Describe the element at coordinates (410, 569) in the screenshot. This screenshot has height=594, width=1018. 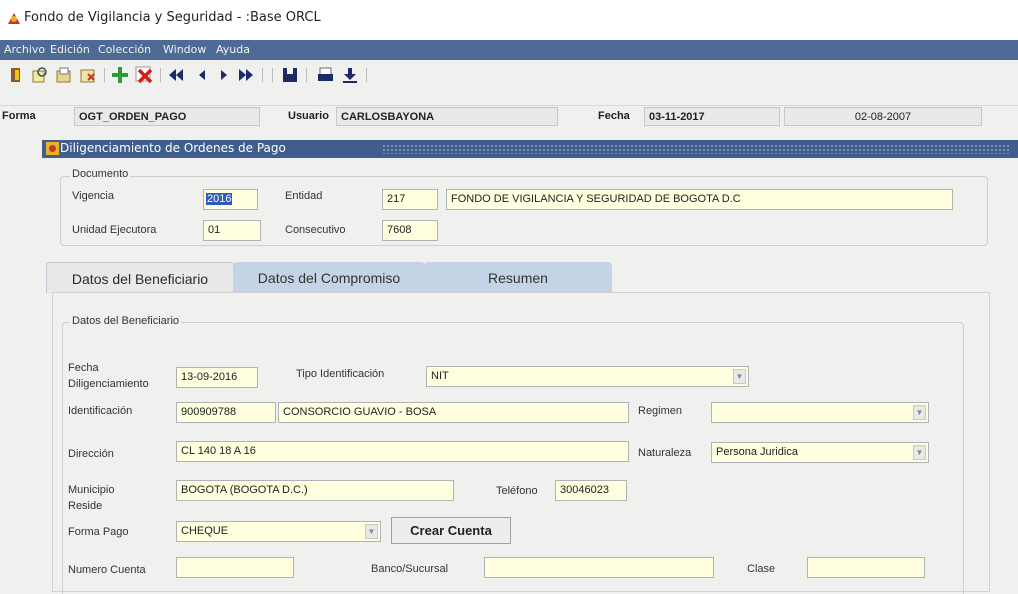
I see `banco-sucursal-label: Banco/Sucursal` at that location.